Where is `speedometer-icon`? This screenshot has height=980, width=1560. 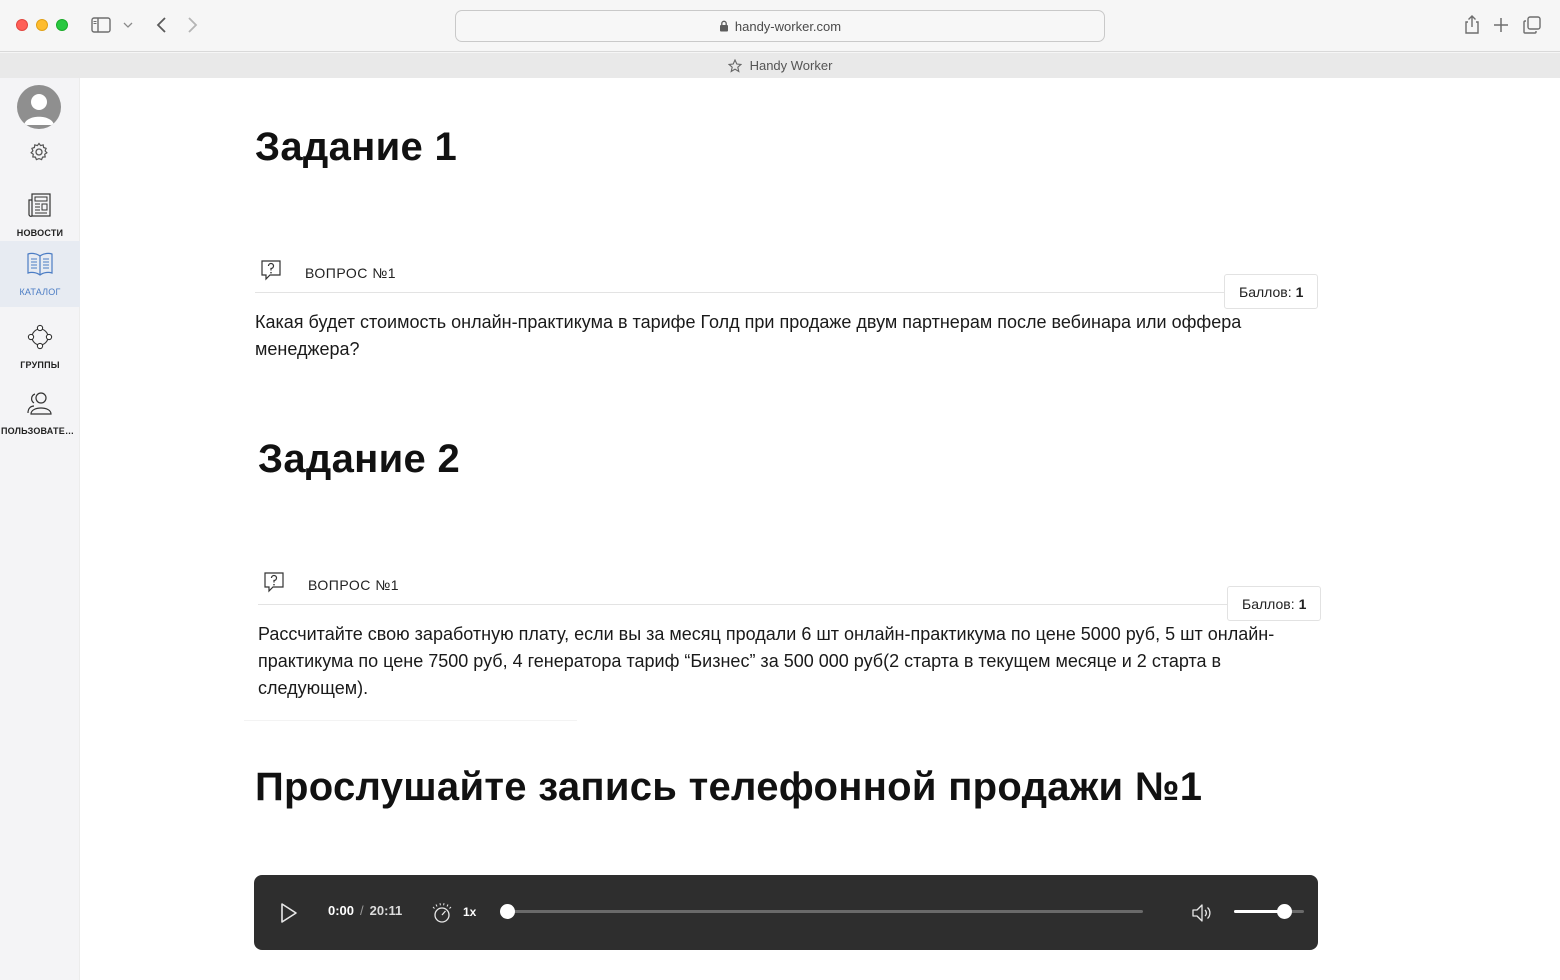 speedometer-icon is located at coordinates (442, 913).